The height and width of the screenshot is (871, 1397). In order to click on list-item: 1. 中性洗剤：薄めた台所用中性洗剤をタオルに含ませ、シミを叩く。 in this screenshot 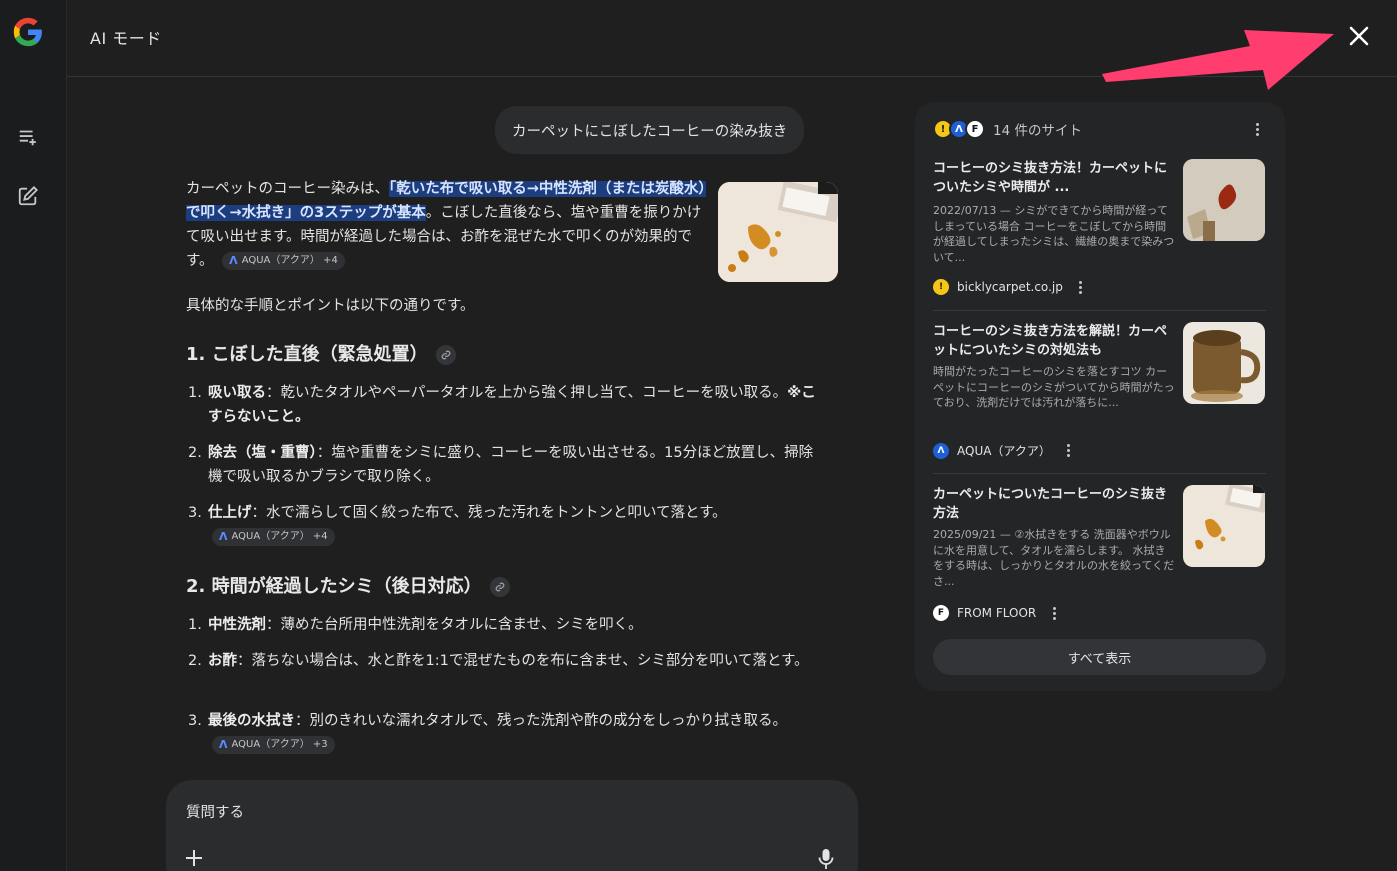, I will do `click(415, 625)`.